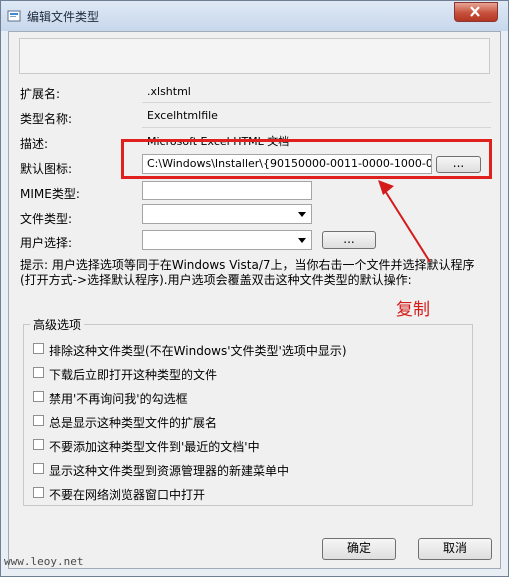 This screenshot has width=509, height=577. Describe the element at coordinates (63, 17) in the screenshot. I see `window-title: 编辑文件类型` at that location.